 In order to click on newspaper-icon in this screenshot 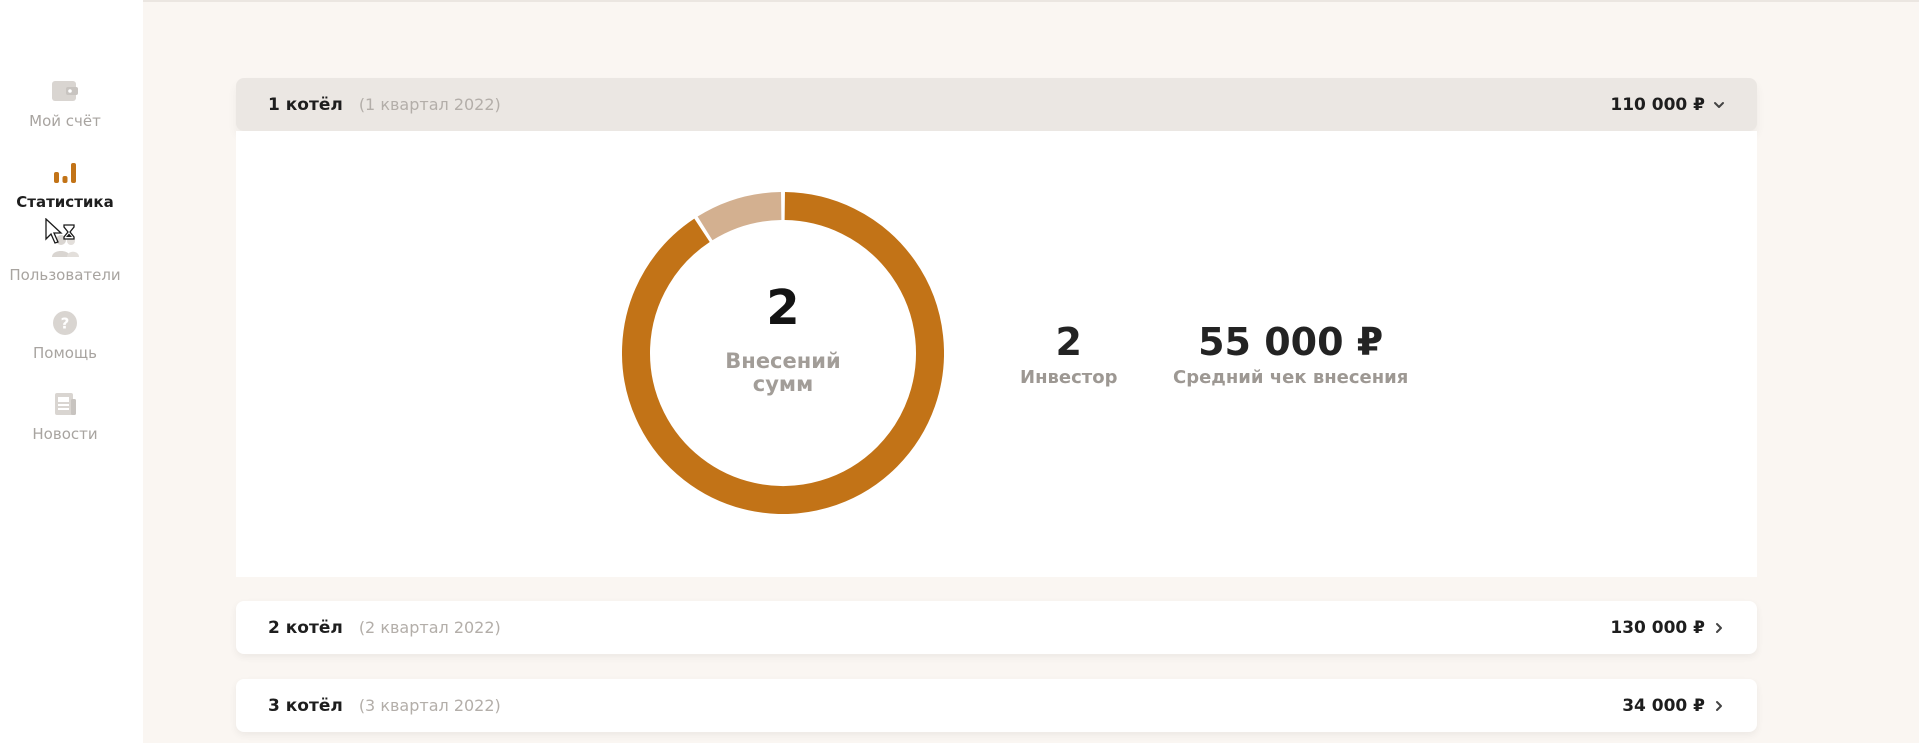, I will do `click(65, 404)`.